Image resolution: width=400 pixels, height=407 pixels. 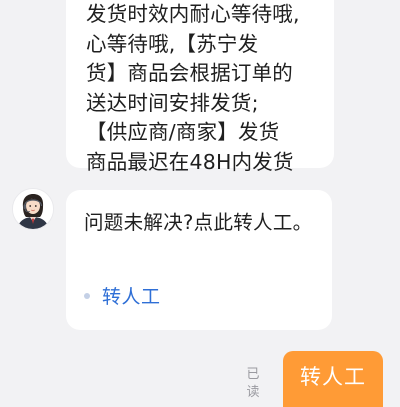 I want to click on help-text: 问题未解决?点此转人工。, so click(x=198, y=222).